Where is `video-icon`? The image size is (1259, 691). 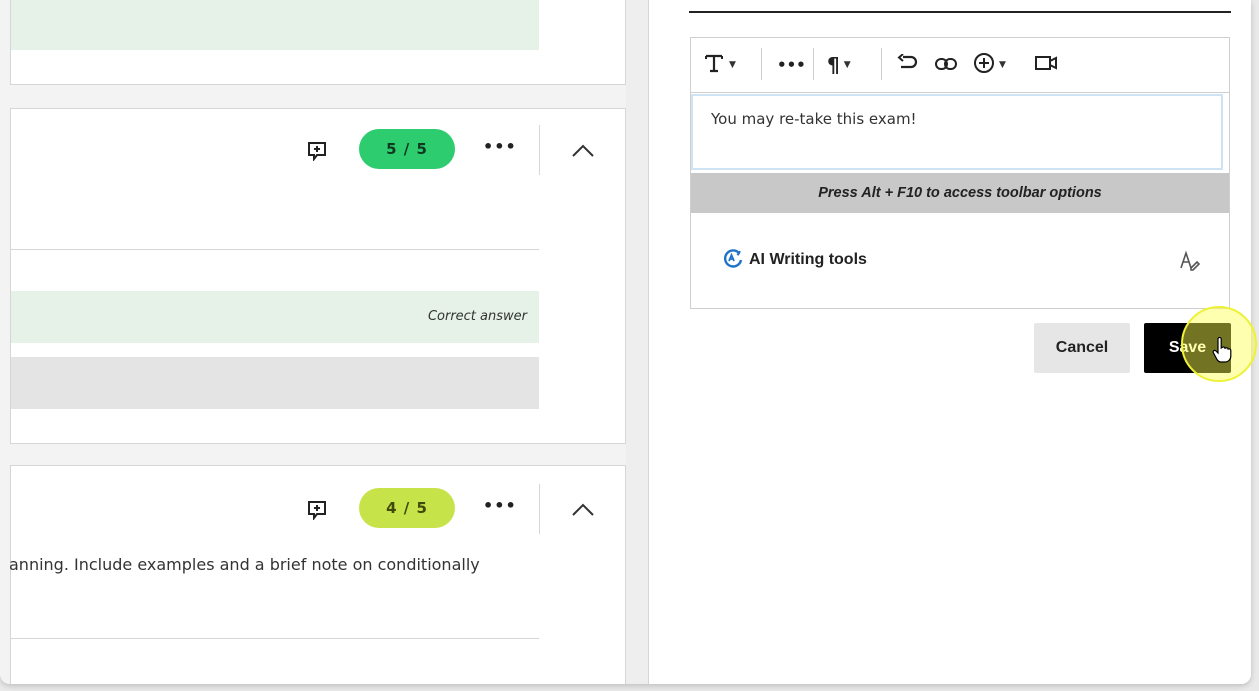 video-icon is located at coordinates (1046, 65).